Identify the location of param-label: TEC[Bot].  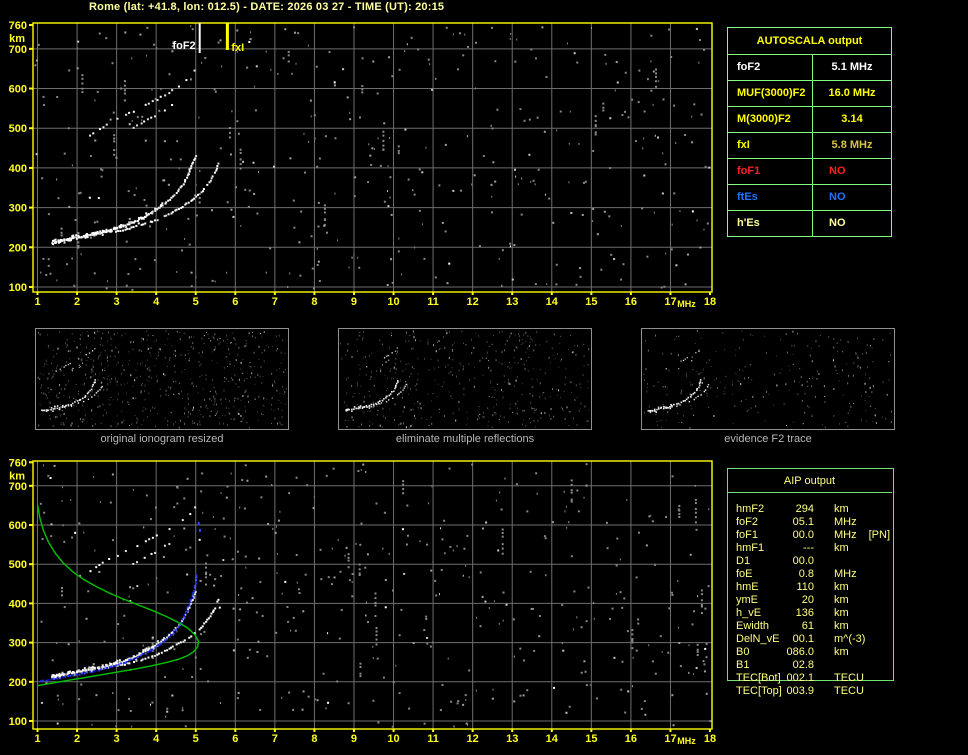
(758, 678).